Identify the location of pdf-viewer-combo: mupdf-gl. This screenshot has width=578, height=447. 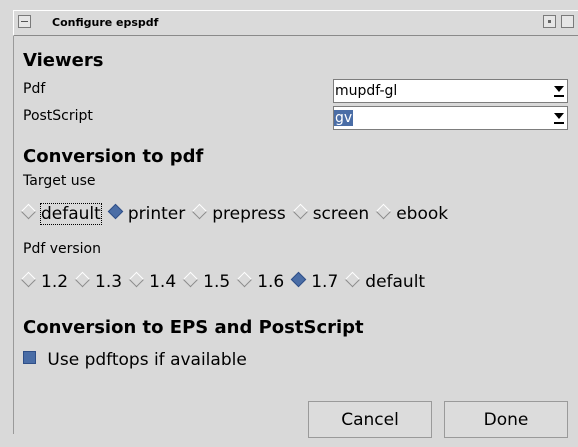
(450, 91).